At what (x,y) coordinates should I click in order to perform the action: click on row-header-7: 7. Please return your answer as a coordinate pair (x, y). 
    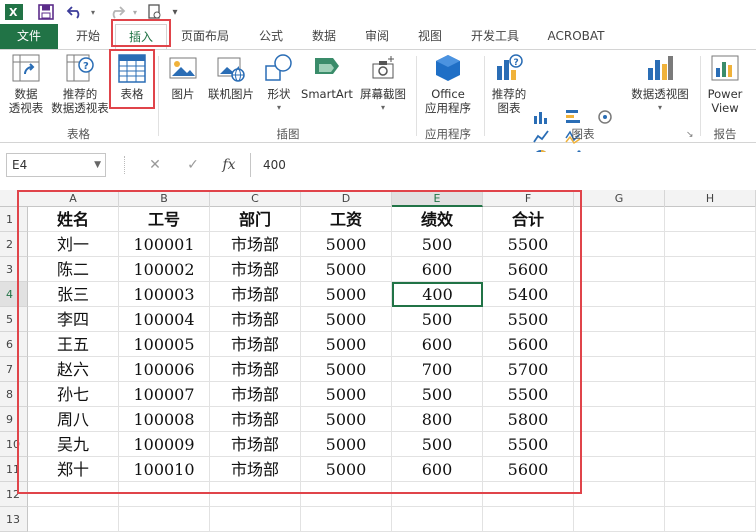
    Looking at the image, I should click on (14, 369).